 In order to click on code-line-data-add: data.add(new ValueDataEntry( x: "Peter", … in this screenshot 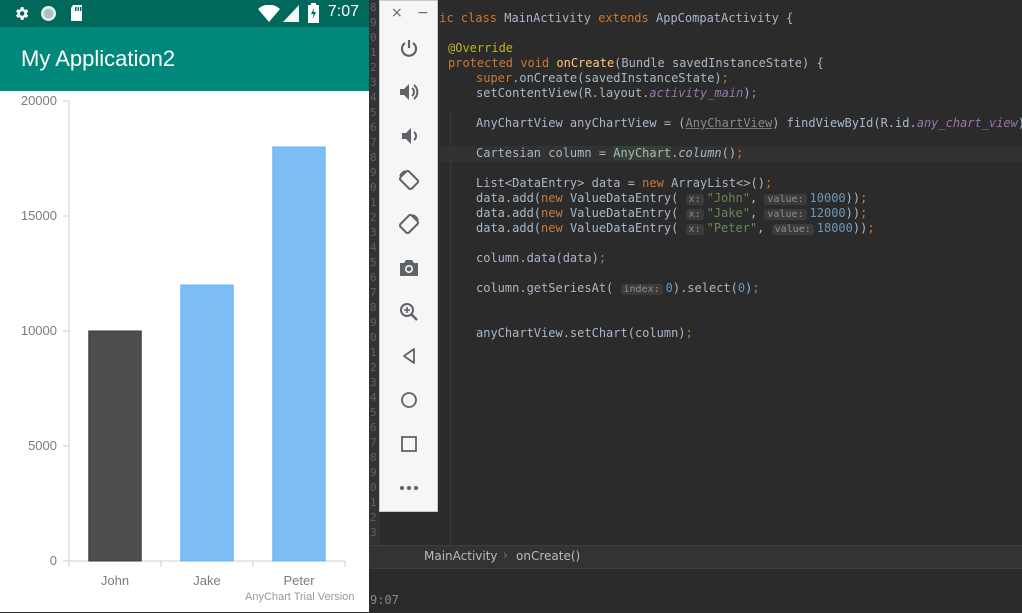, I will do `click(675, 228)`.